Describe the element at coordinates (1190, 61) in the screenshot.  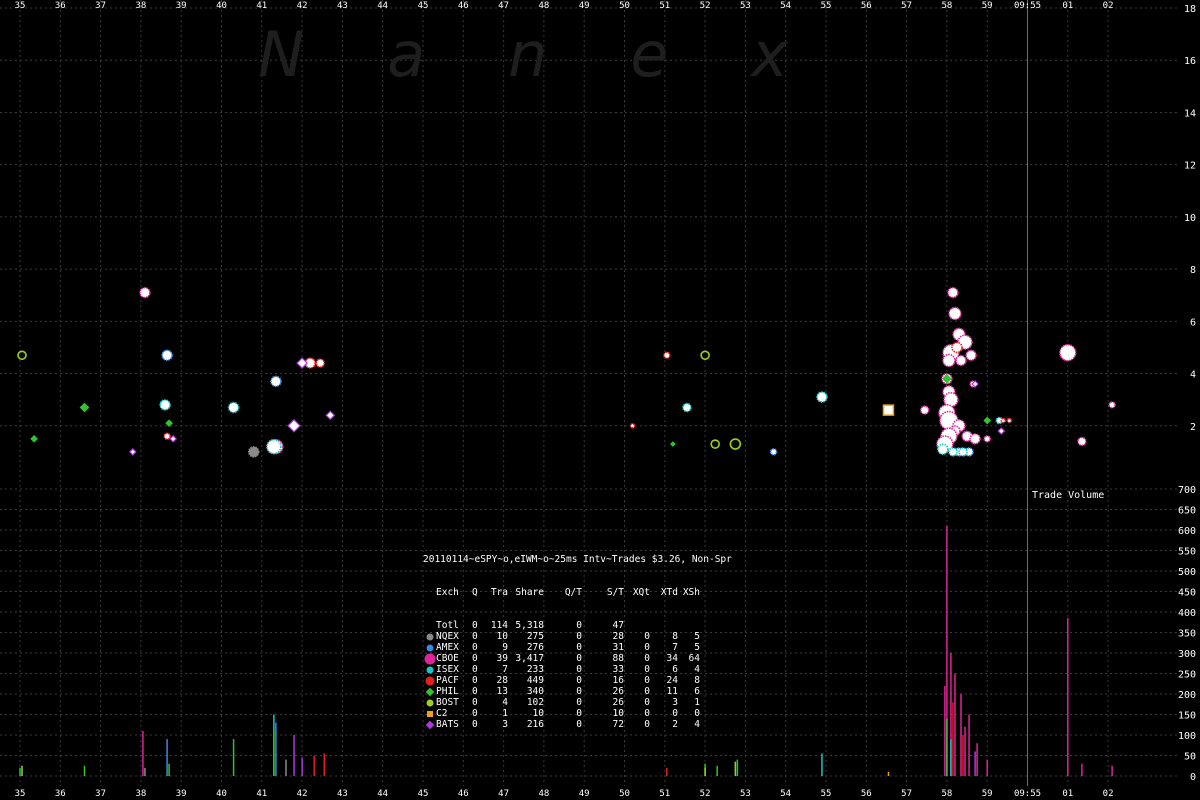
I see `y-tick-label-upper: 16` at that location.